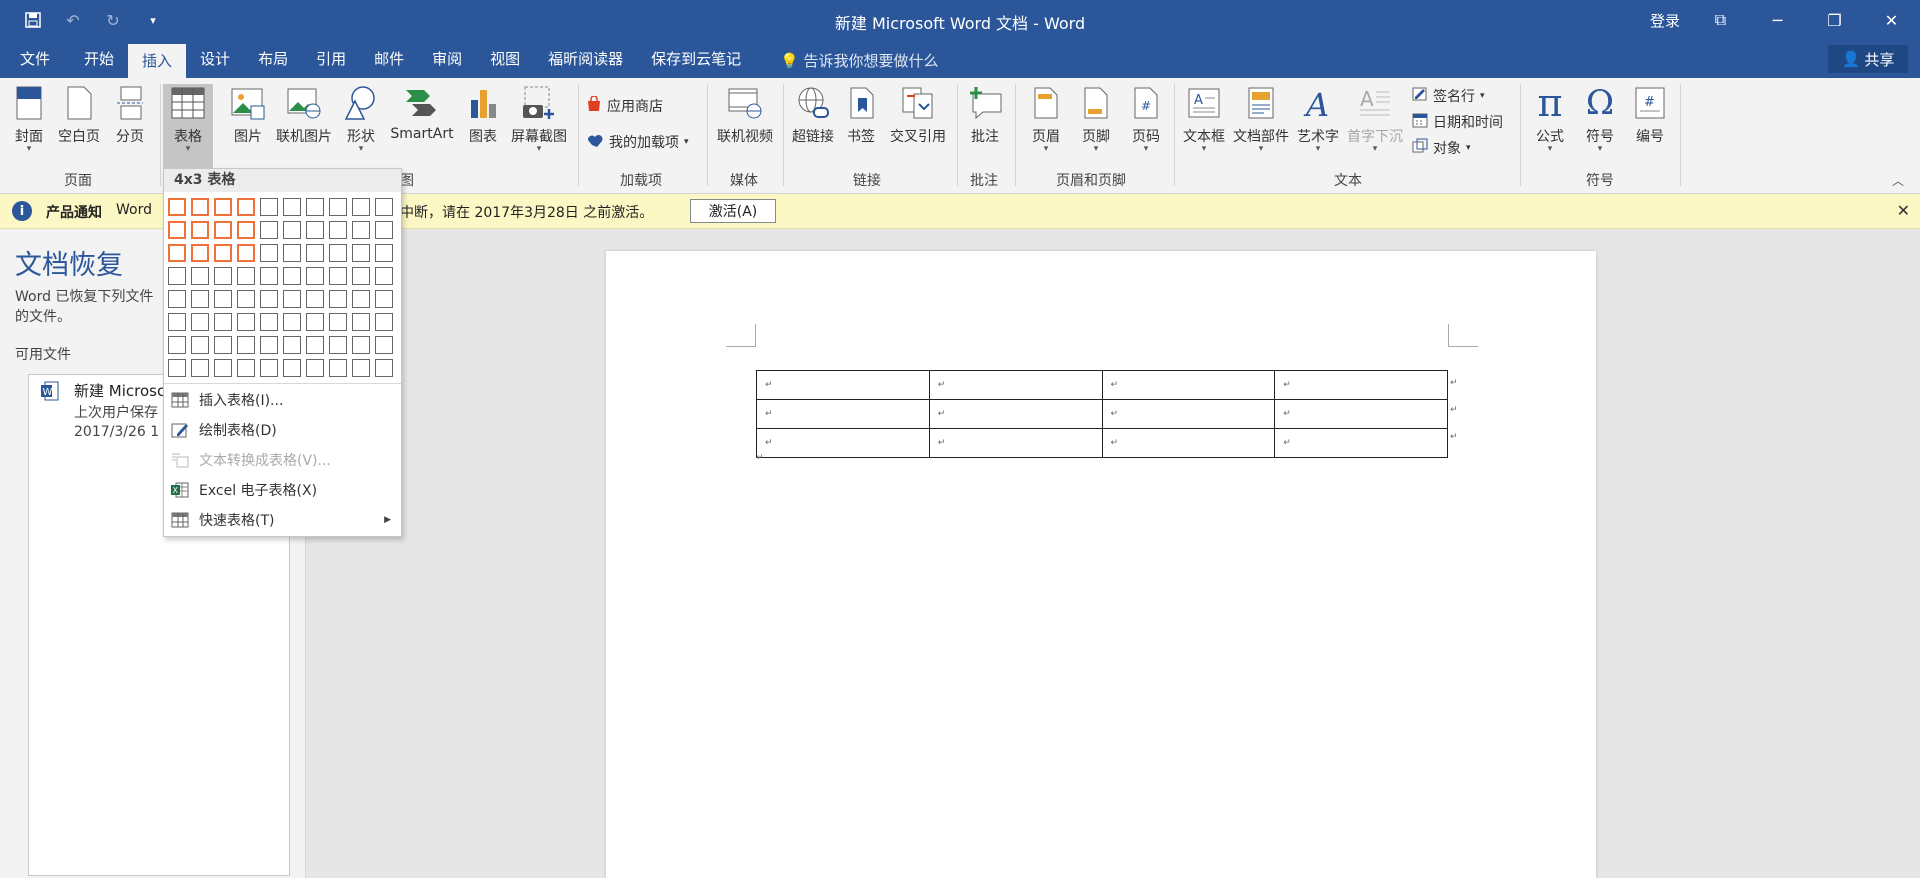 This screenshot has width=1920, height=878. I want to click on document-table: ↵ ↵ ↵ ↵ ↵ ↵ ↵ ↵ ↵ ↵ ↵ ↵, so click(1102, 414).